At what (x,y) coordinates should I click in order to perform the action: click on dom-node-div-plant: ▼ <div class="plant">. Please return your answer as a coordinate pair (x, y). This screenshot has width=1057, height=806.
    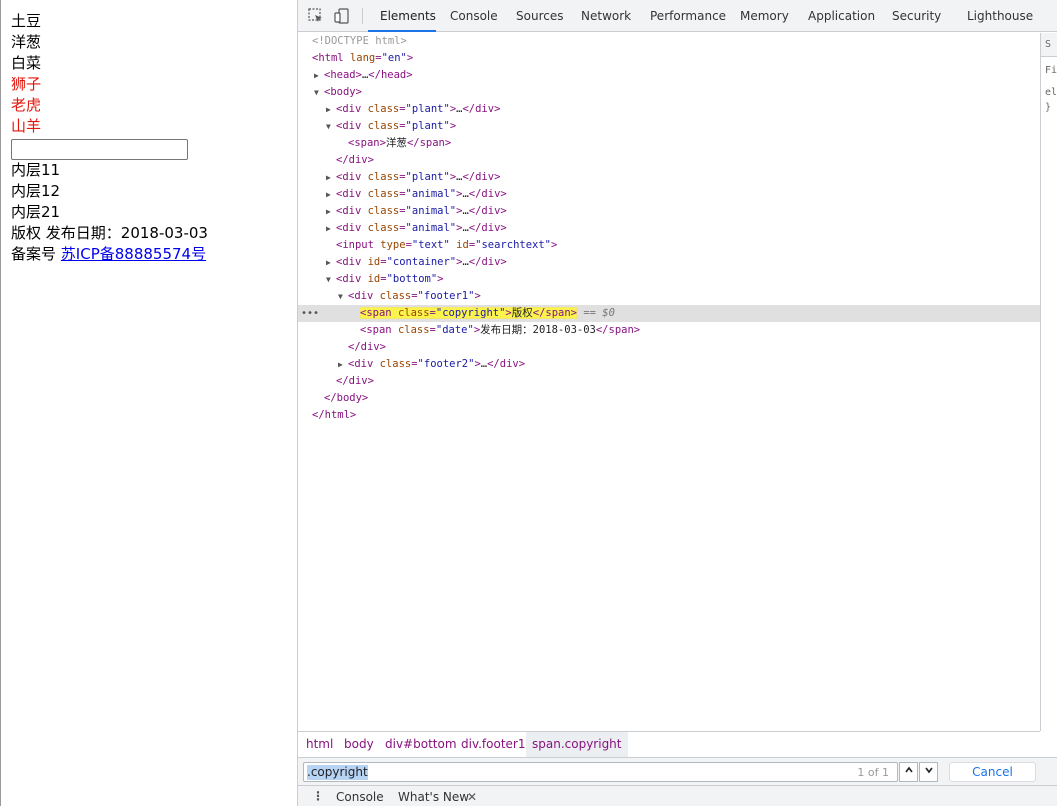
    Looking at the image, I should click on (669, 126).